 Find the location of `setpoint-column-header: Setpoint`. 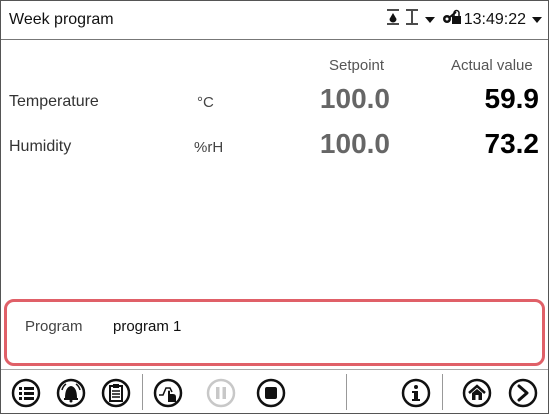

setpoint-column-header: Setpoint is located at coordinates (357, 65).